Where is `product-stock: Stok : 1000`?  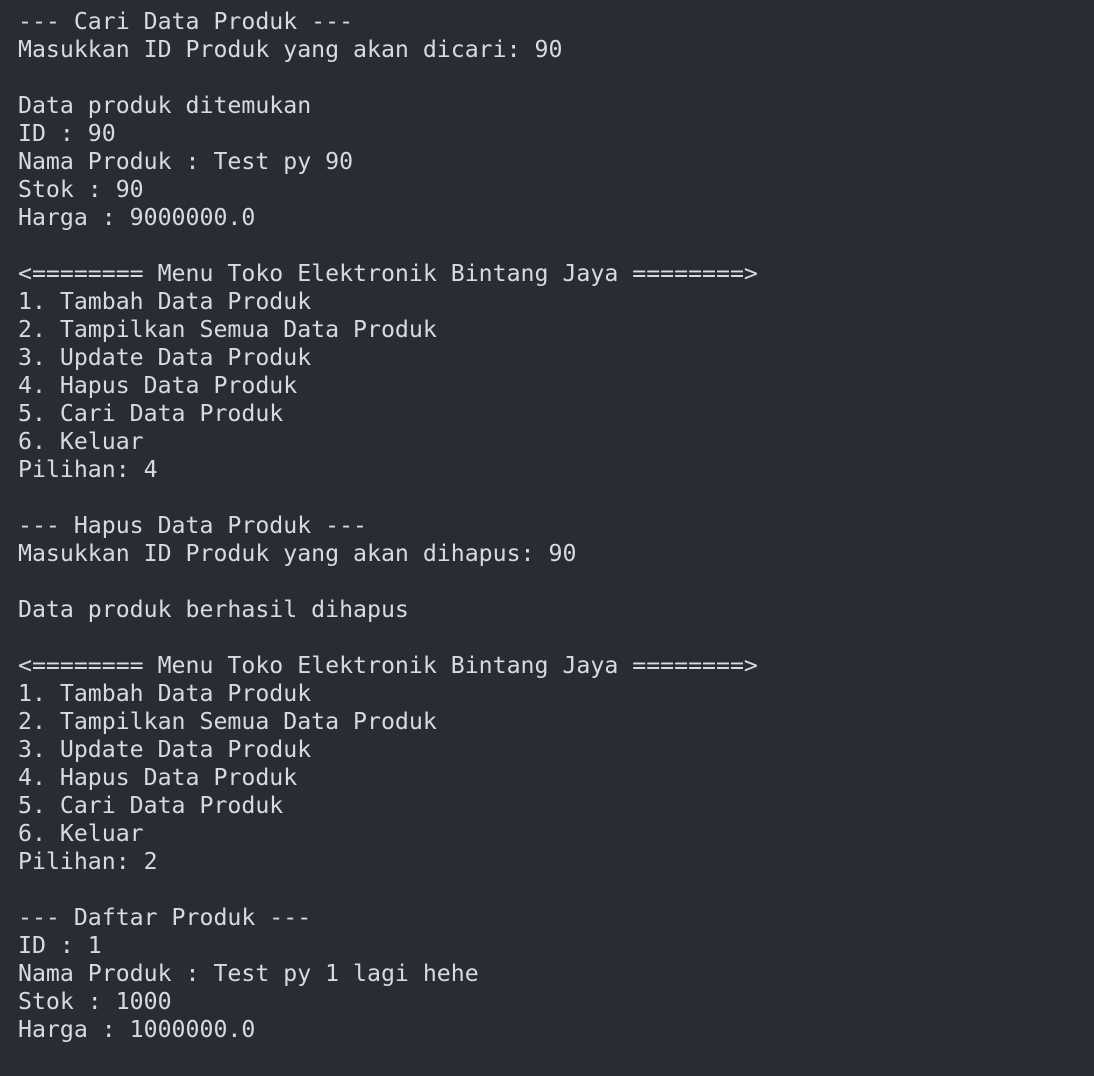
product-stock: Stok : 1000 is located at coordinates (95, 1001).